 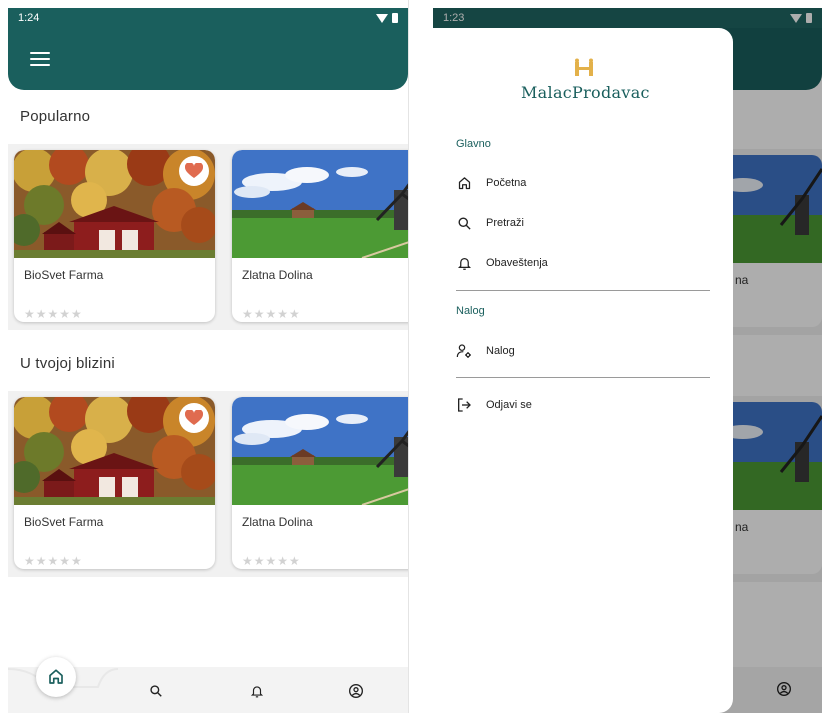 I want to click on drawer-item-label: Nalog, so click(x=500, y=351).